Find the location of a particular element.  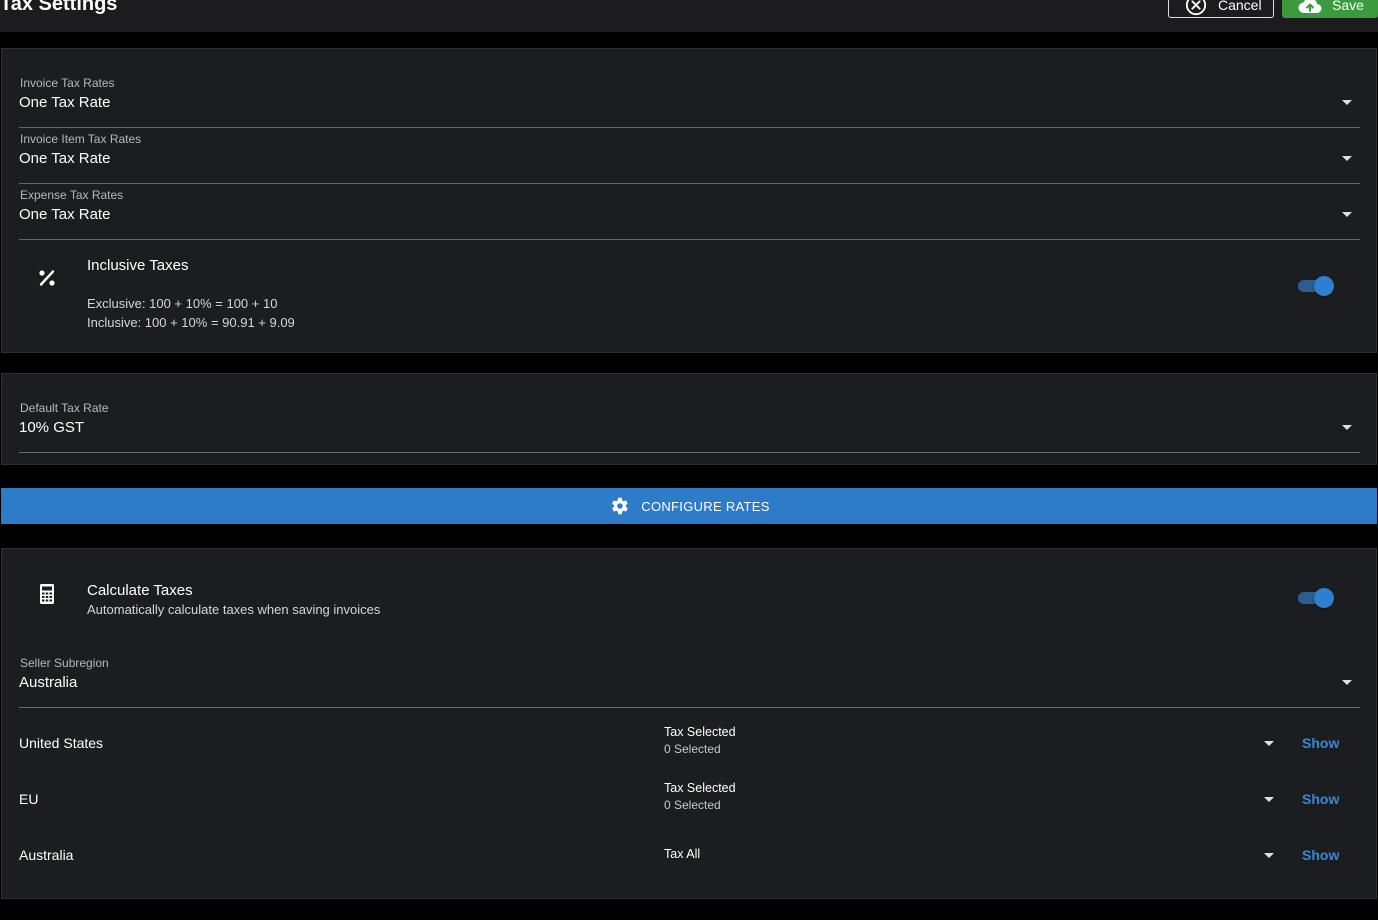

percent-icon is located at coordinates (47, 278).